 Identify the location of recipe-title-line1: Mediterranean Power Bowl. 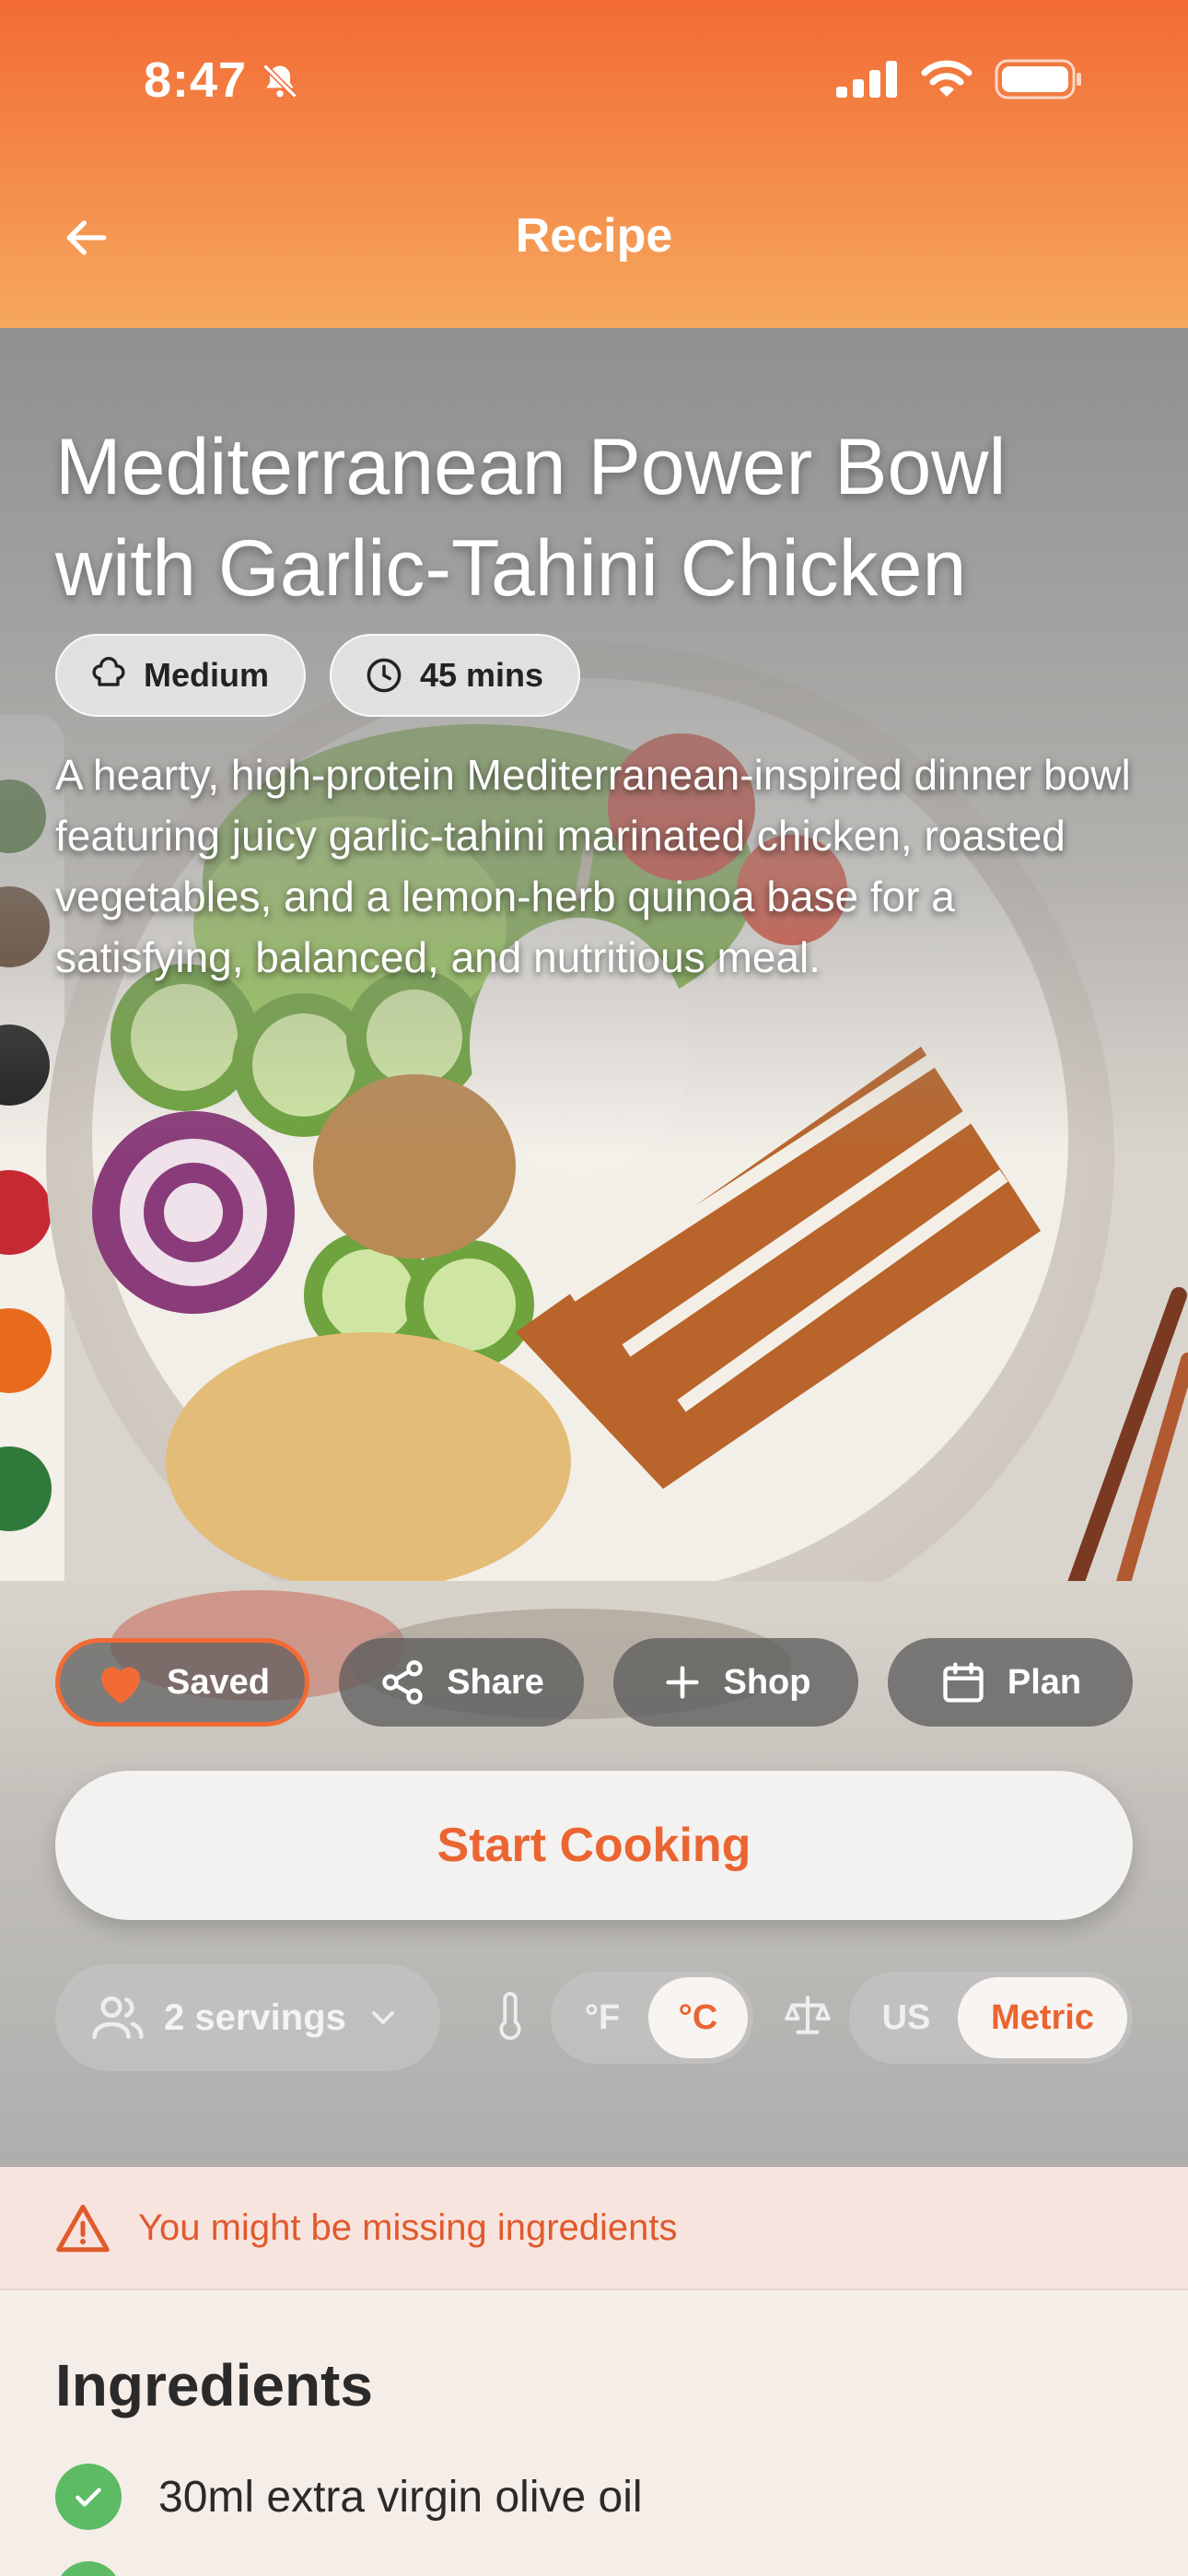
(531, 467).